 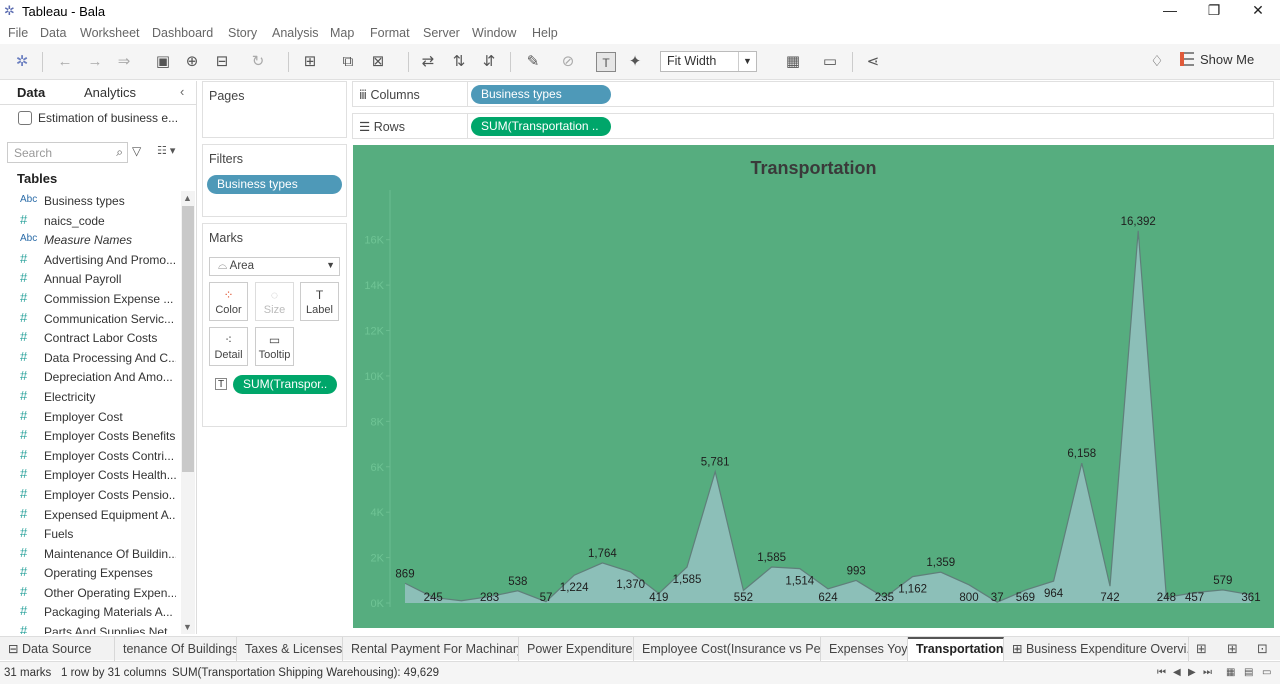 I want to click on sheet-sorter-icon: ▦, so click(x=1230, y=672).